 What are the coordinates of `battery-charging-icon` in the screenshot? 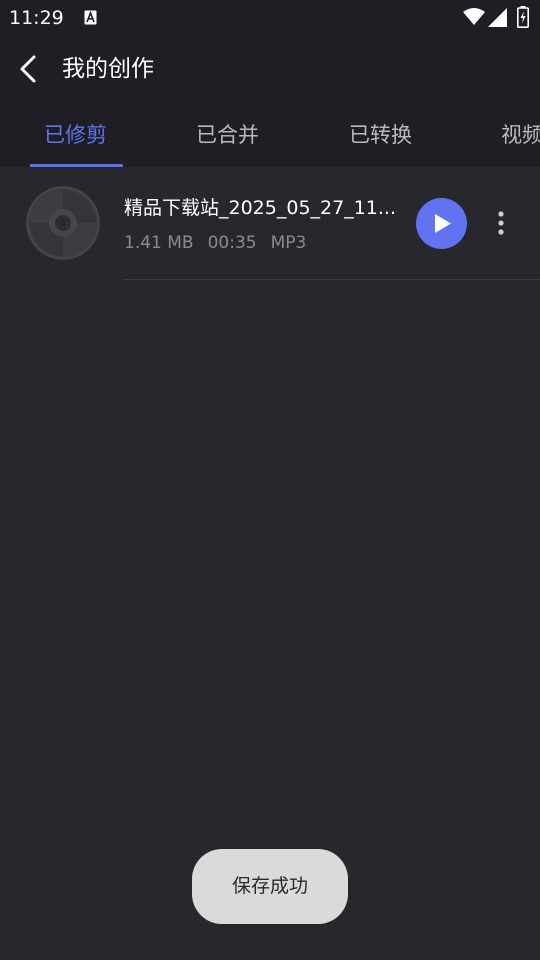 It's located at (523, 17).